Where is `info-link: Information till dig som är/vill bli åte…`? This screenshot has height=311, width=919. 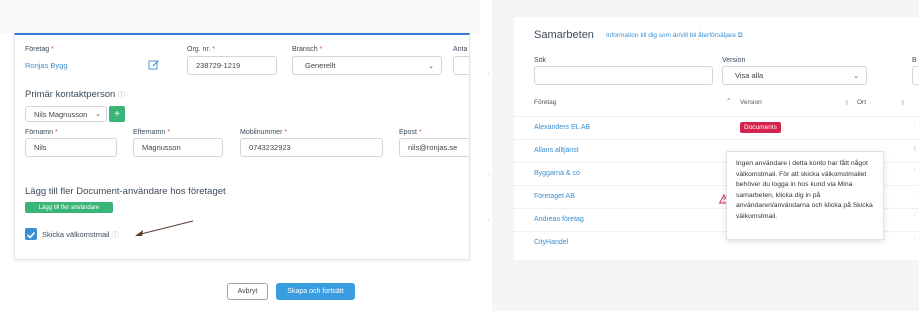
info-link: Information till dig som är/vill bli åte… is located at coordinates (674, 36).